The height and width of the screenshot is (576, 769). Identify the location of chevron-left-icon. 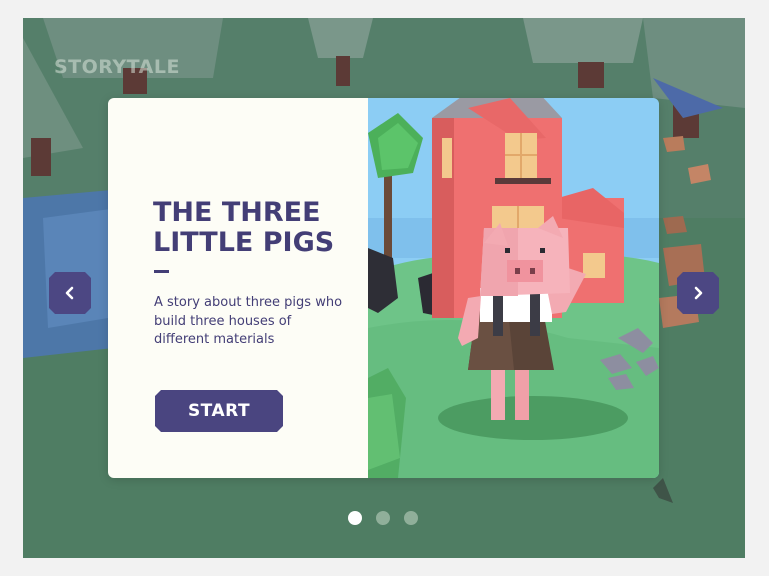
(70, 293).